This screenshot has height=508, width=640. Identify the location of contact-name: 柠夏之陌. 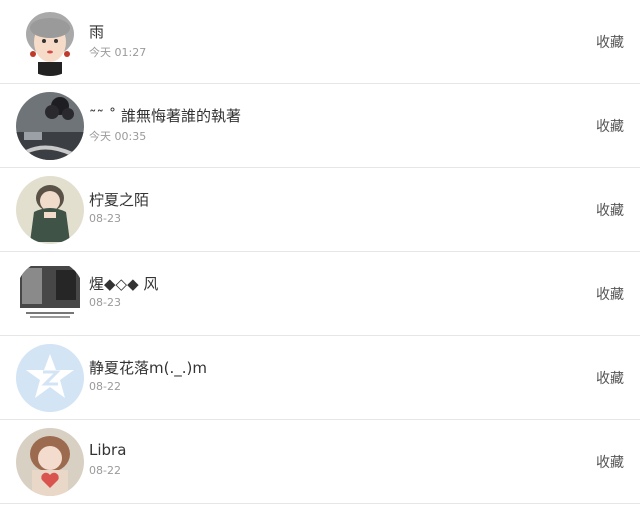
(119, 200).